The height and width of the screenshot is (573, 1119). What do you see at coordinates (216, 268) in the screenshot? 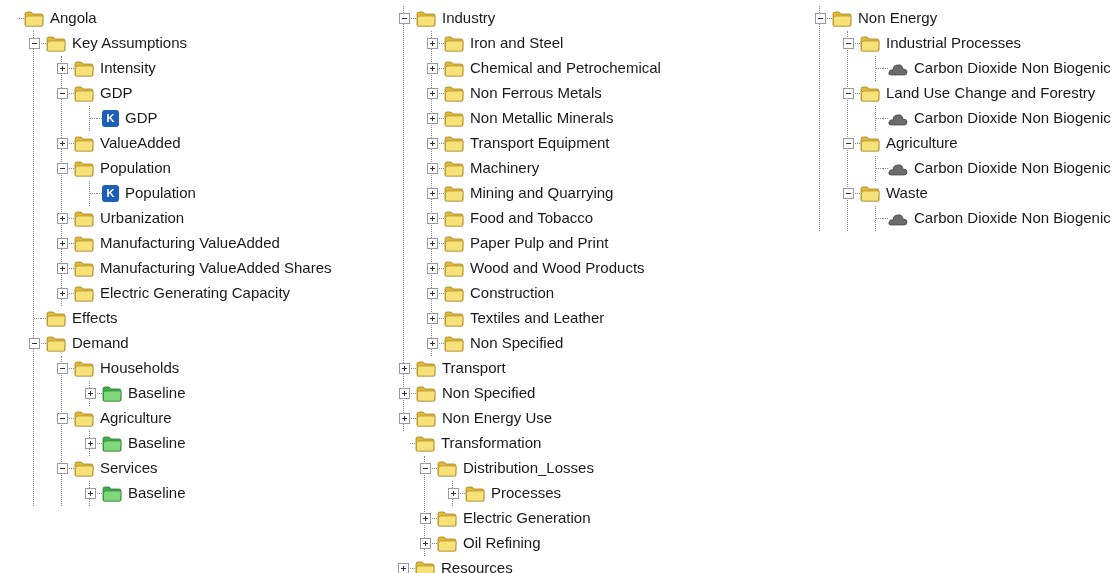
I see `node-label: Manufacturing ValueAdded Shares` at bounding box center [216, 268].